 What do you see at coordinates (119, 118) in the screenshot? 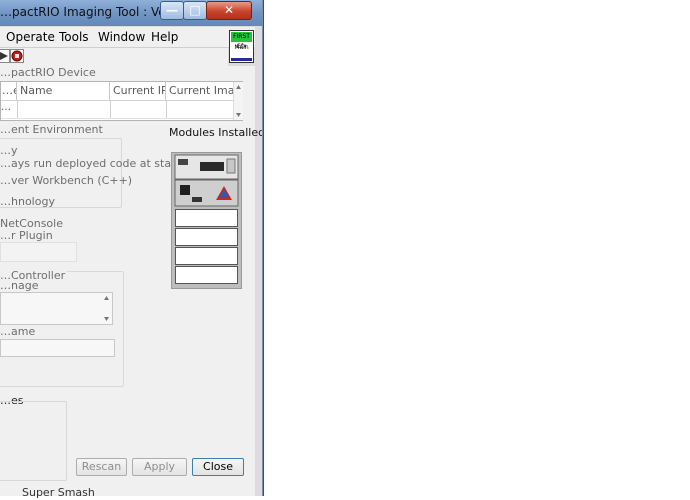
I see `table-row-rule` at bounding box center [119, 118].